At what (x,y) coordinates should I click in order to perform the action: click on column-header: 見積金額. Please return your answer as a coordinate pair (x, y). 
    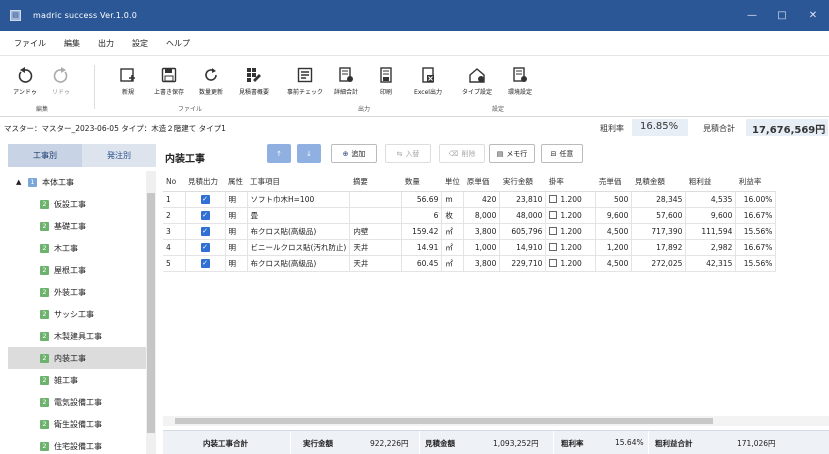
    Looking at the image, I should click on (658, 182).